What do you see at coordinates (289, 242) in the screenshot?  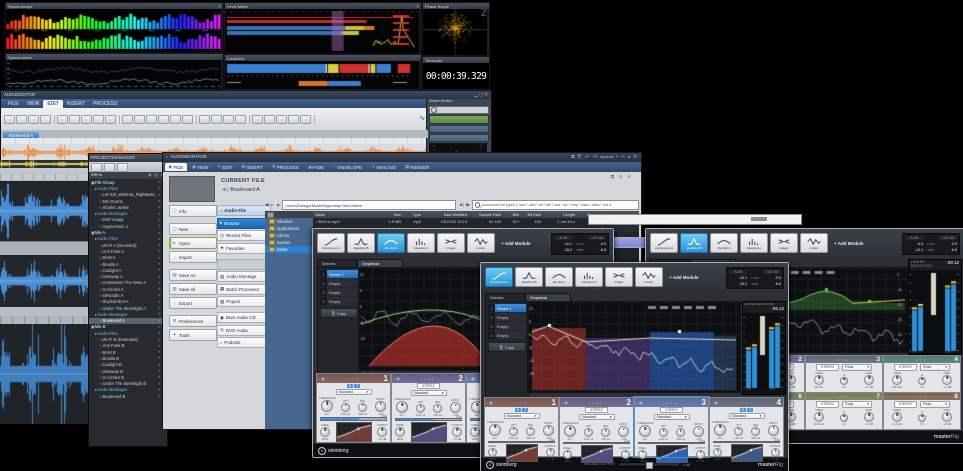 I see `folder-system: System` at bounding box center [289, 242].